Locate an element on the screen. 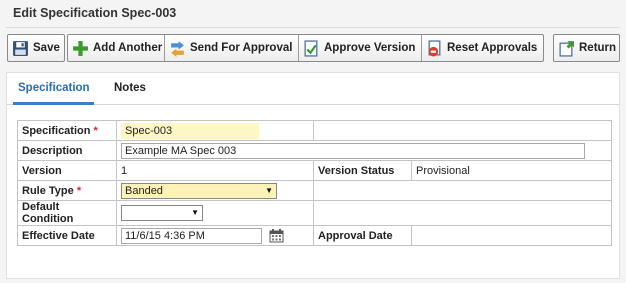  approve-icon is located at coordinates (311, 48).